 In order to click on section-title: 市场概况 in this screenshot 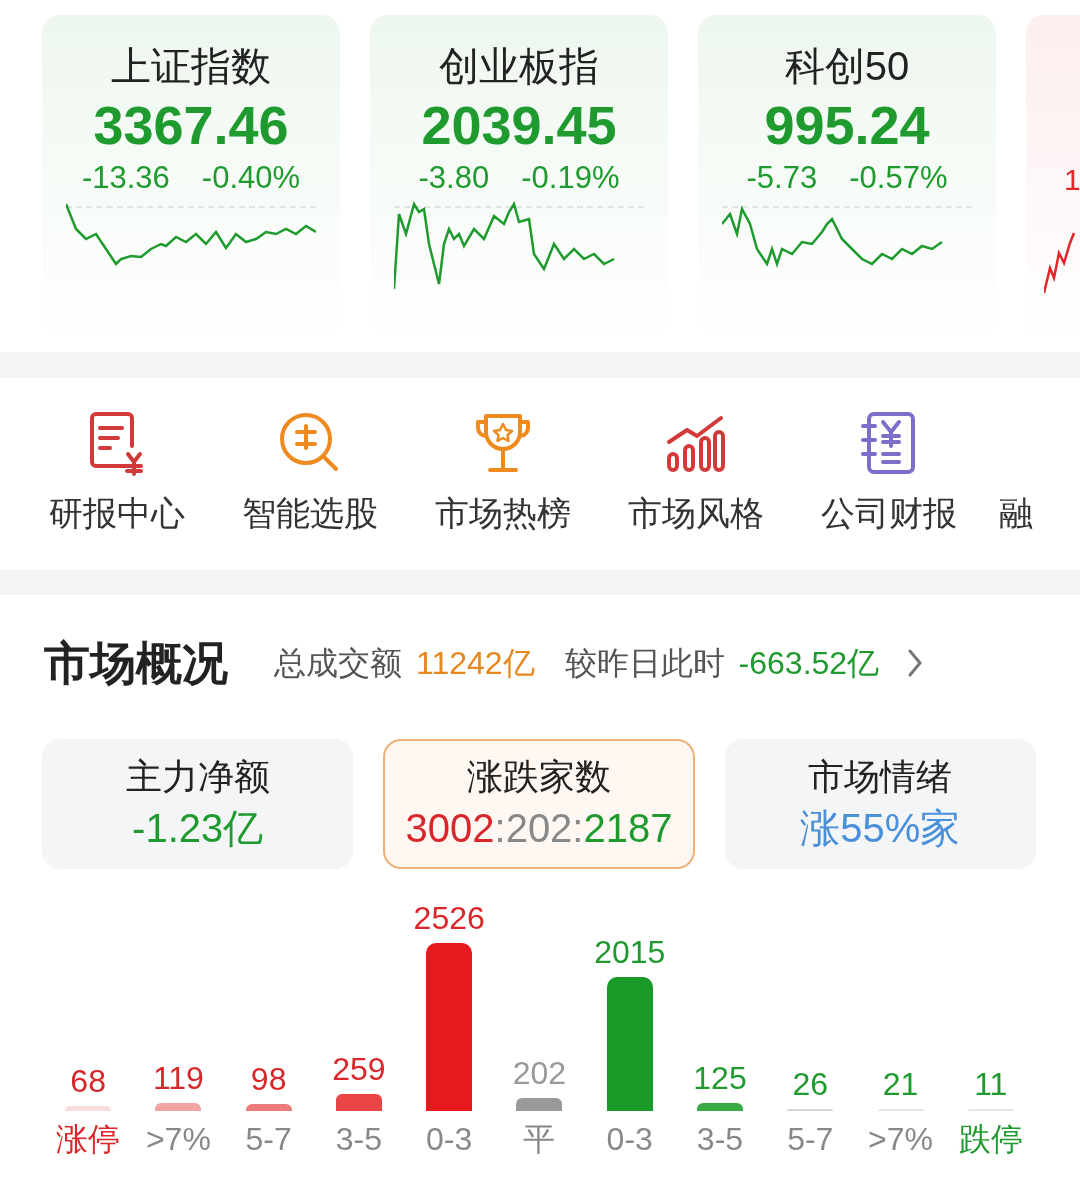, I will do `click(136, 663)`.